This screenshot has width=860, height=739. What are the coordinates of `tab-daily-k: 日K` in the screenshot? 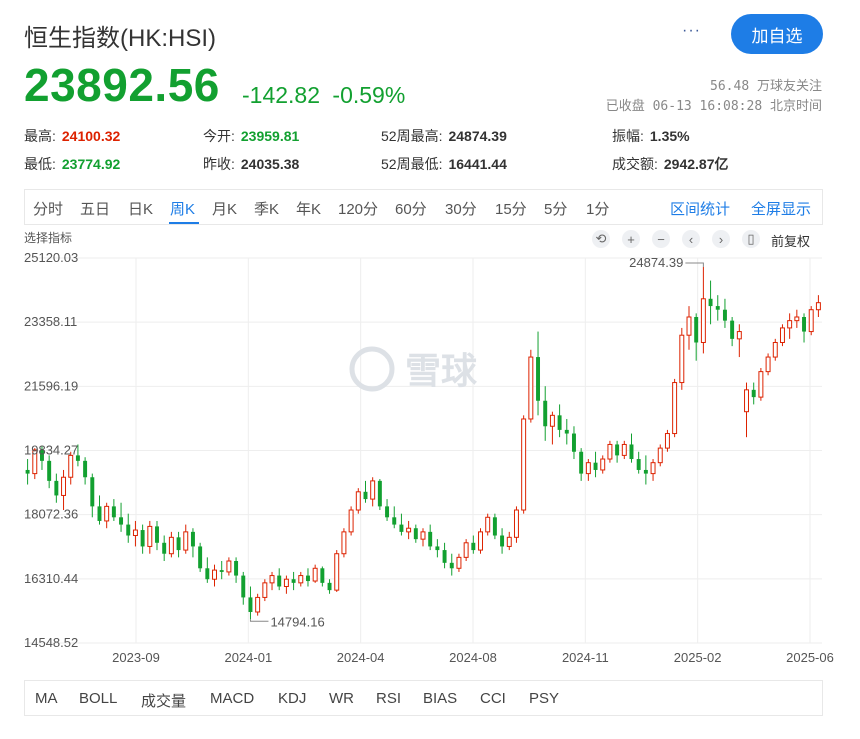 It's located at (140, 208).